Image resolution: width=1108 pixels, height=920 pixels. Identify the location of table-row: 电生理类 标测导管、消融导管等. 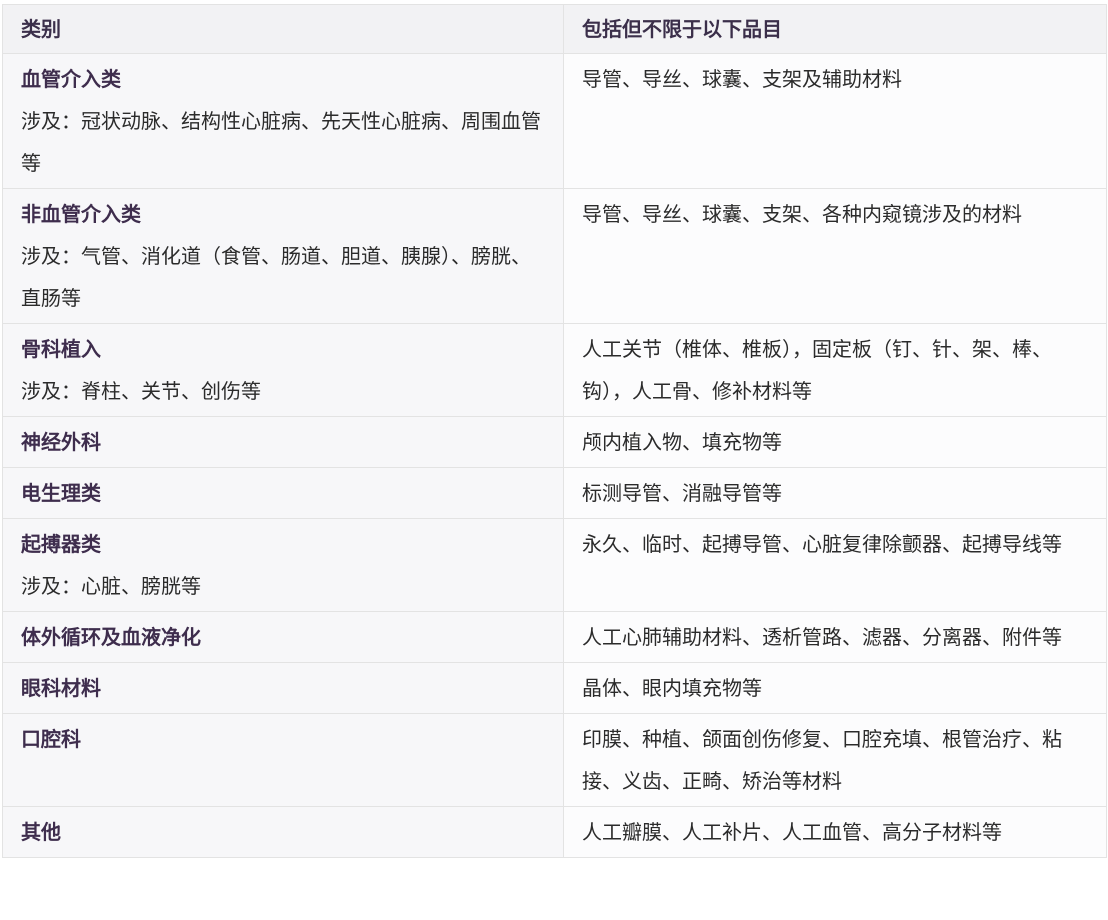
(554, 493).